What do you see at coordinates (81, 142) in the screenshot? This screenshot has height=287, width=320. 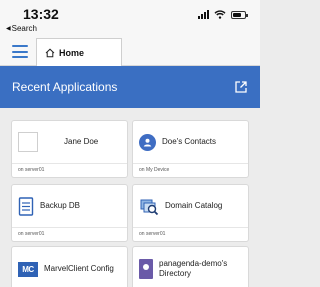 I see `app-name: Jane Doe` at bounding box center [81, 142].